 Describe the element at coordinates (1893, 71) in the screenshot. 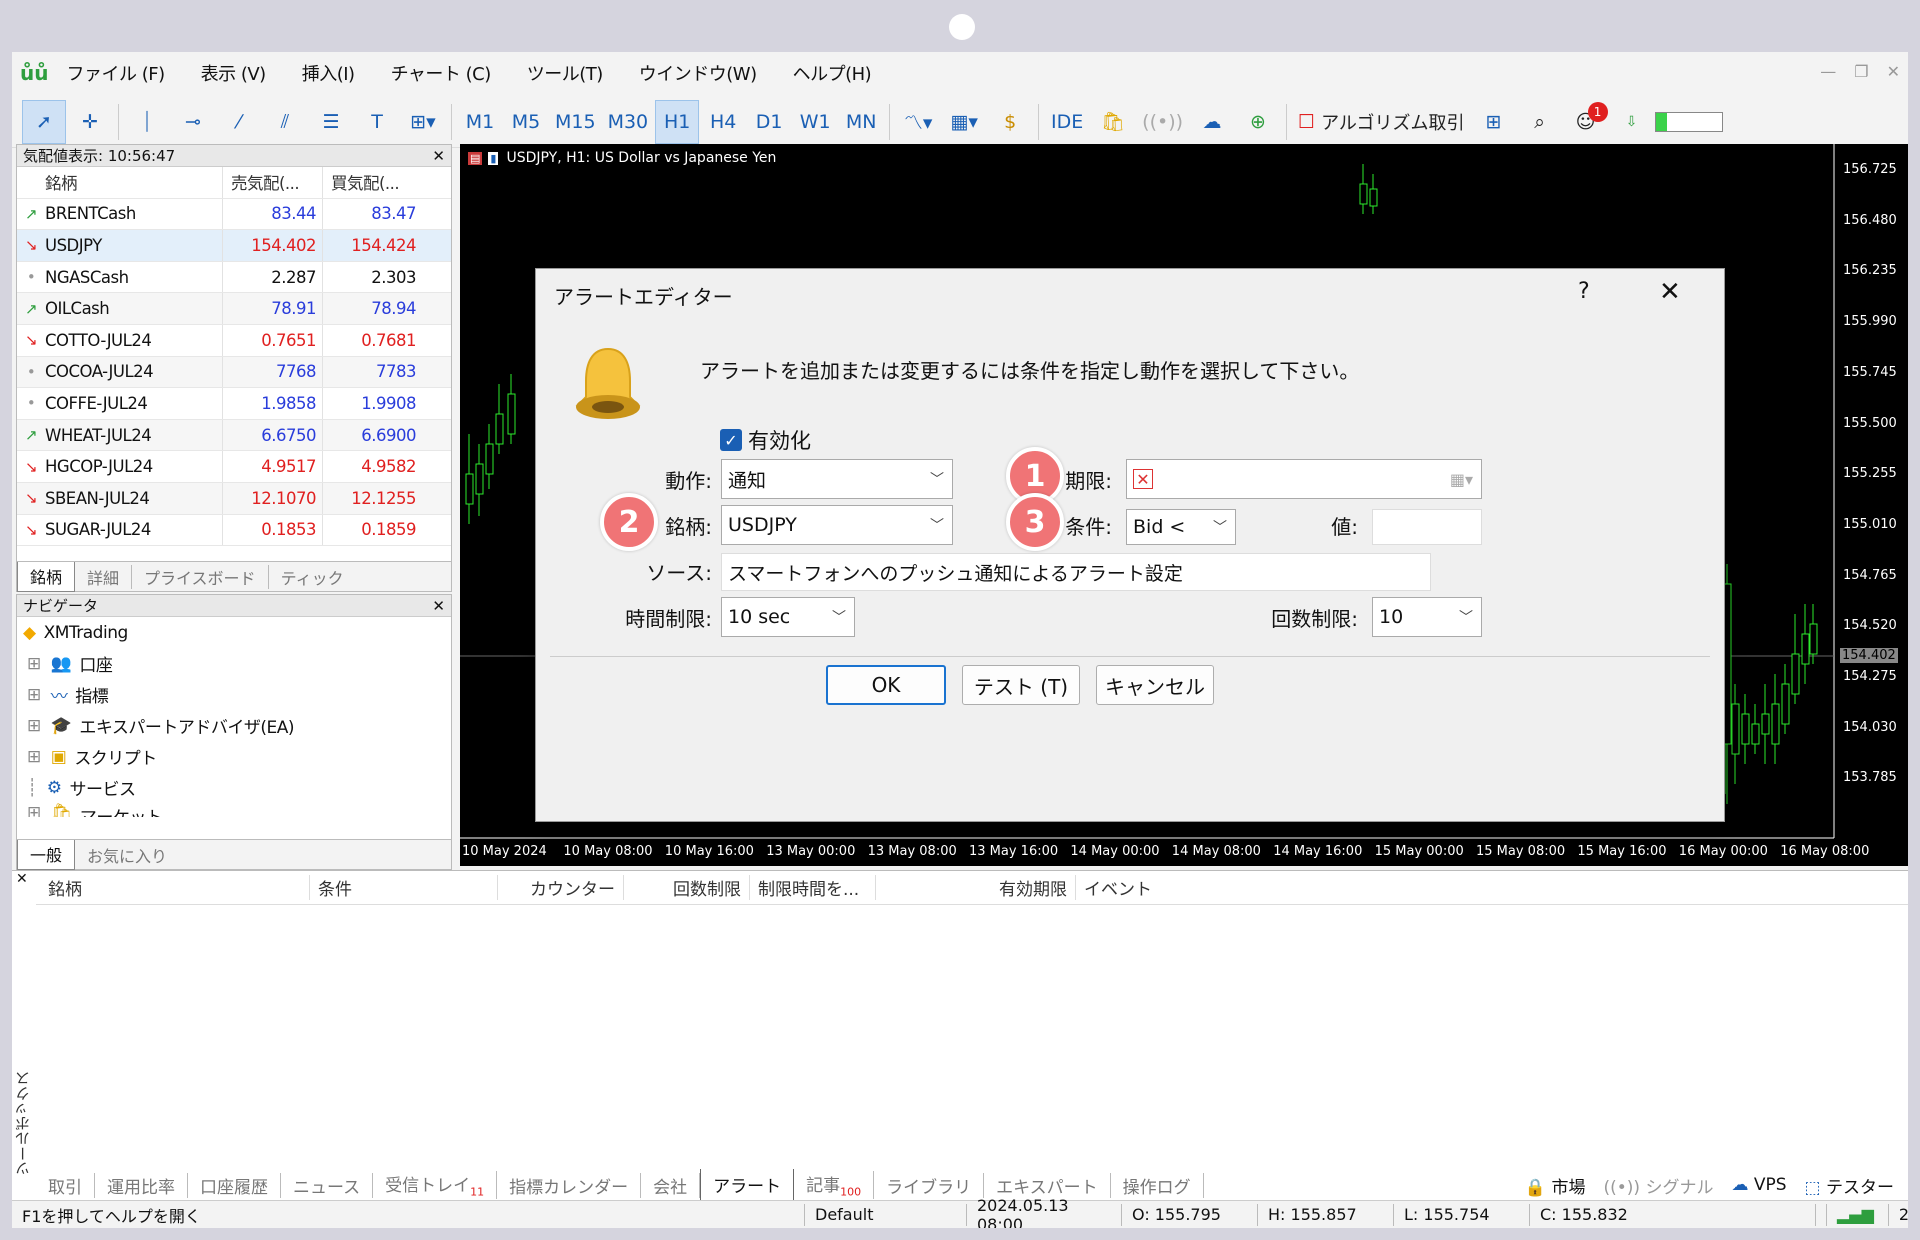

I see `close-window-icon: ✕` at that location.